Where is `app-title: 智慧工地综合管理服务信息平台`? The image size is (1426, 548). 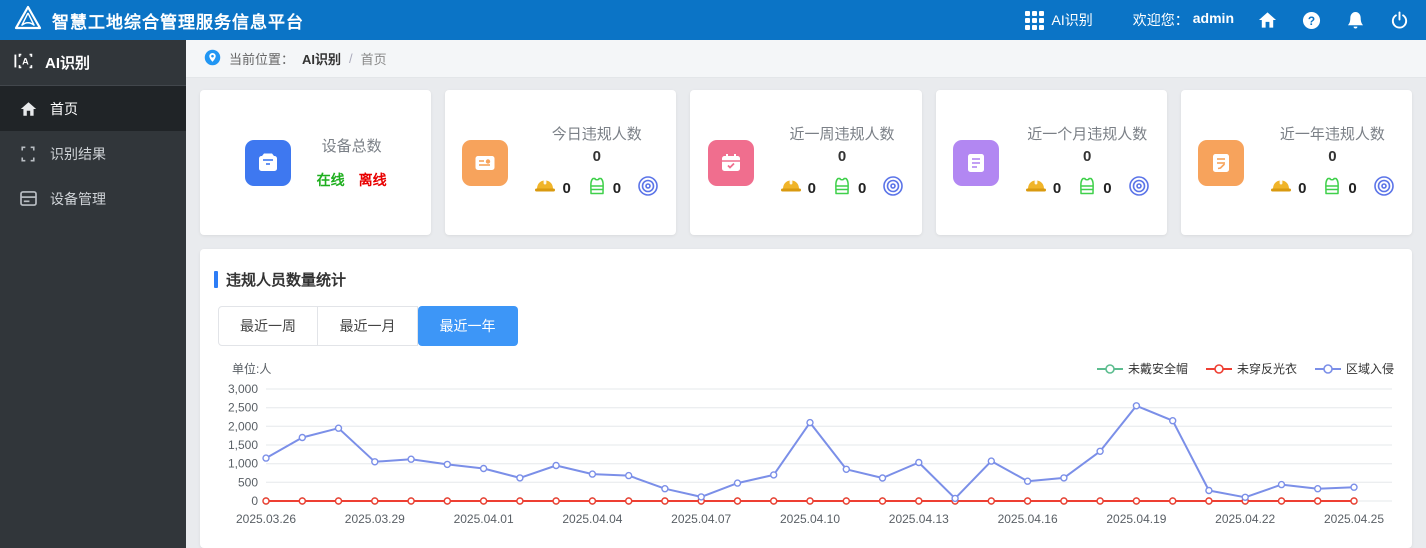
app-title: 智慧工地综合管理服务信息平台 is located at coordinates (178, 22).